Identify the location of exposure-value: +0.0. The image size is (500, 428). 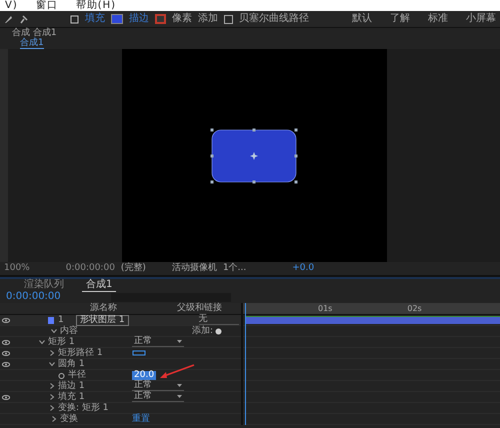
(303, 268).